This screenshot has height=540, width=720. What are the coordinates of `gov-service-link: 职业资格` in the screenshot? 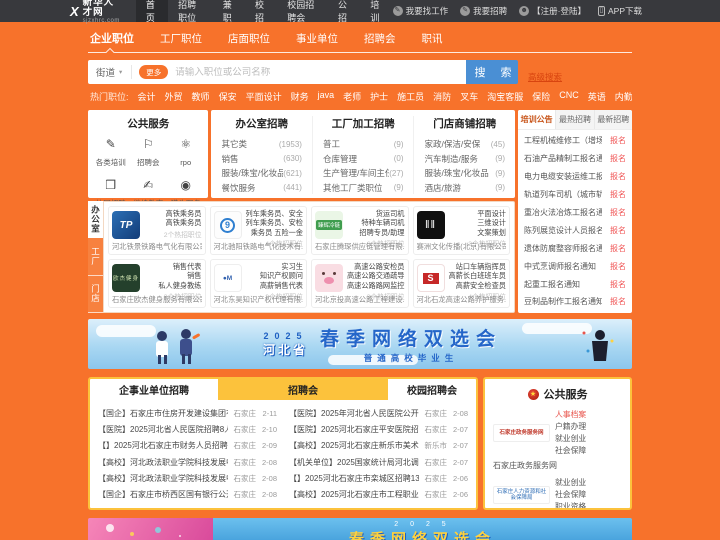 It's located at (570, 504).